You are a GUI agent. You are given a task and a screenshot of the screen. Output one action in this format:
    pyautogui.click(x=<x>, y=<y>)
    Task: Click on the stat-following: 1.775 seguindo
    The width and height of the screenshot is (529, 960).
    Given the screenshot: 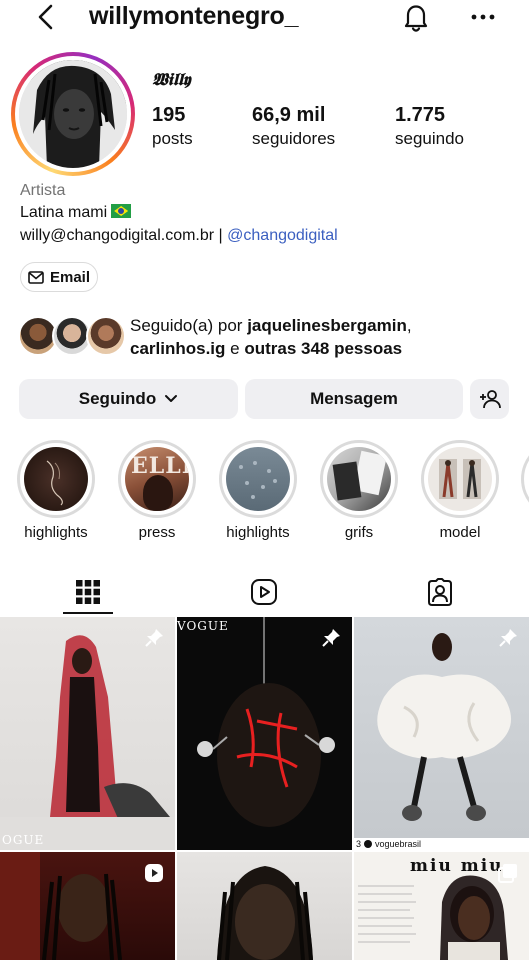 What is the action you would take?
    pyautogui.click(x=429, y=126)
    